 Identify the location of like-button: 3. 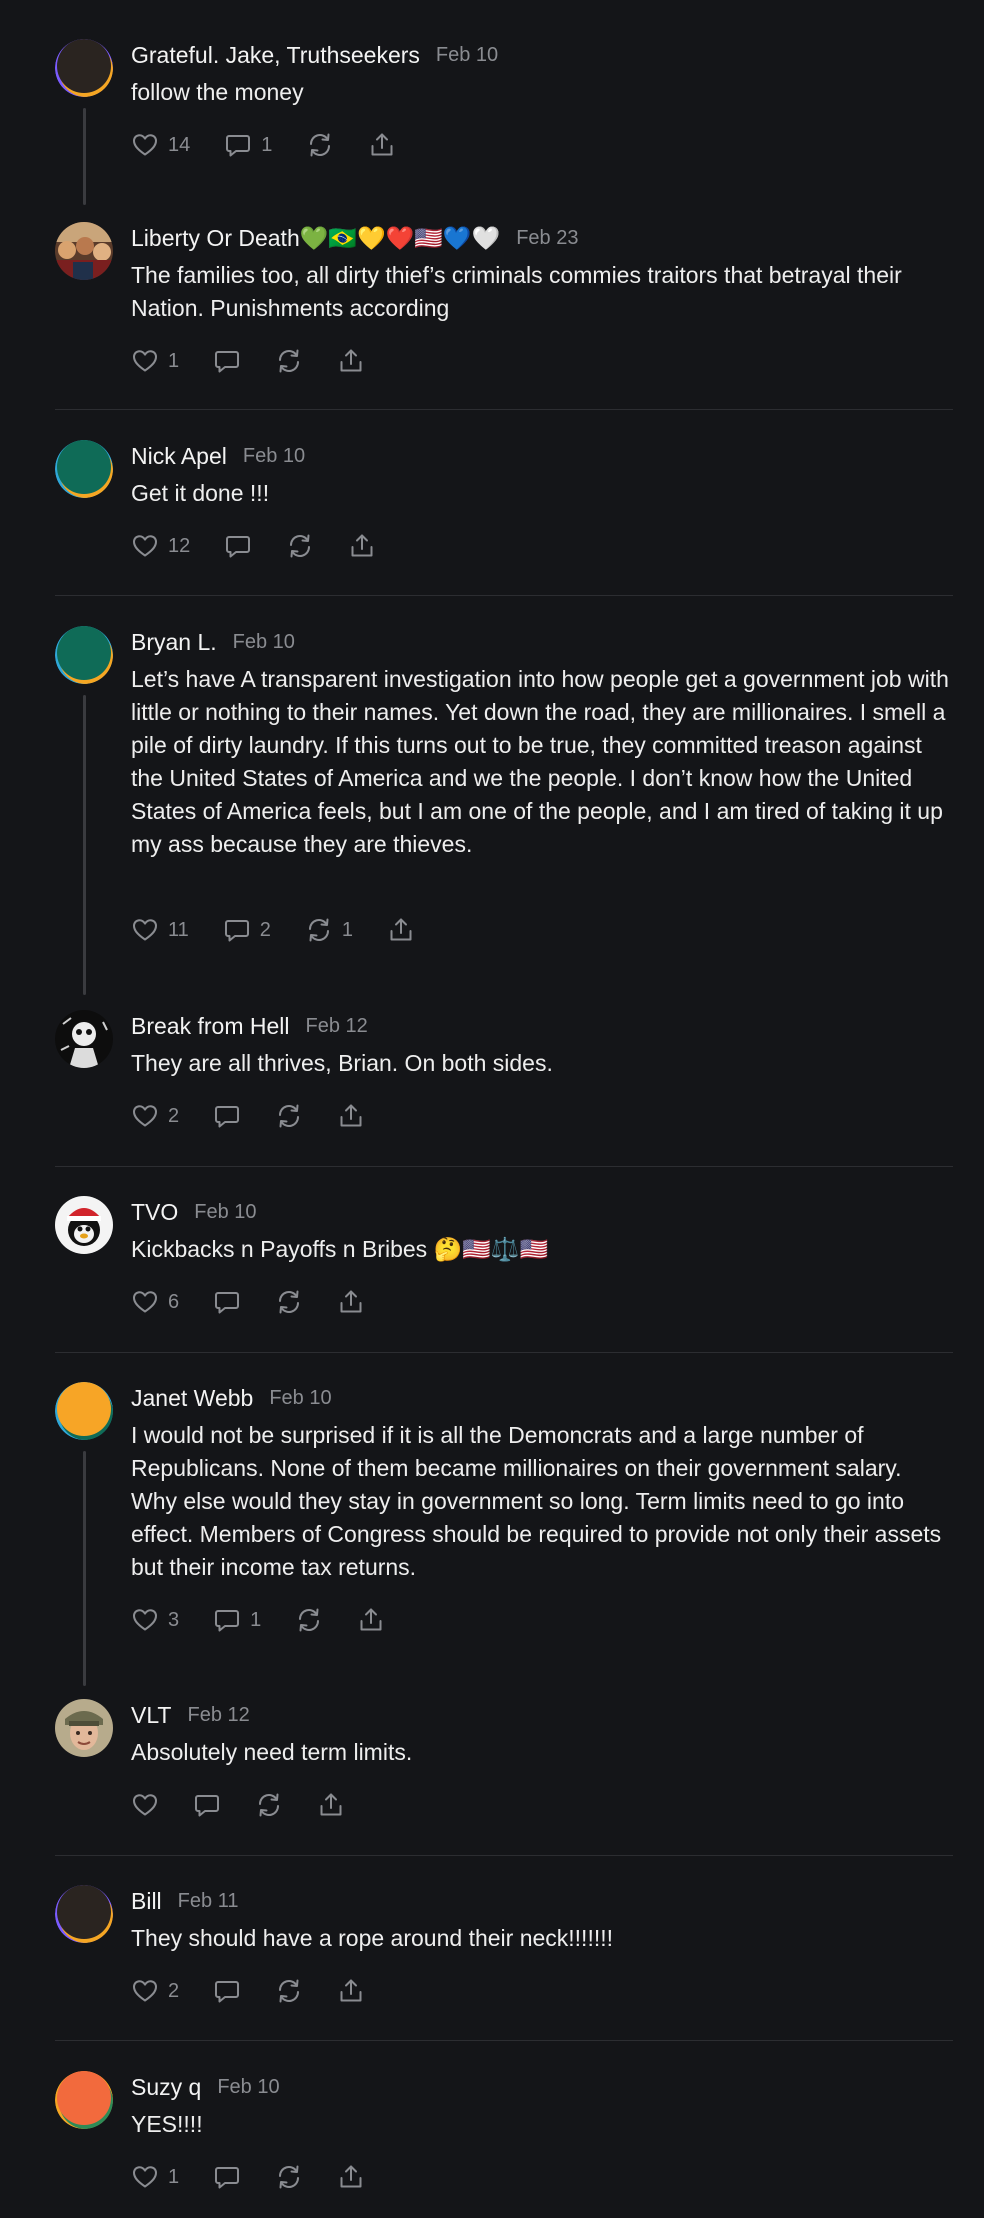
(155, 1620).